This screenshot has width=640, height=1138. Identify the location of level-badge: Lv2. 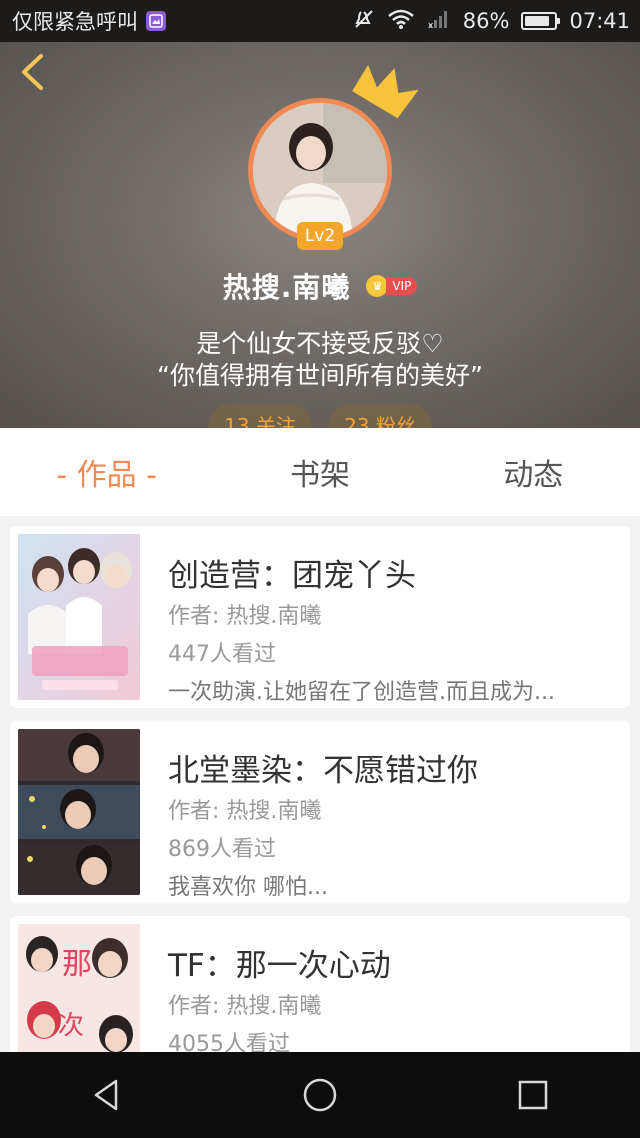
(320, 236).